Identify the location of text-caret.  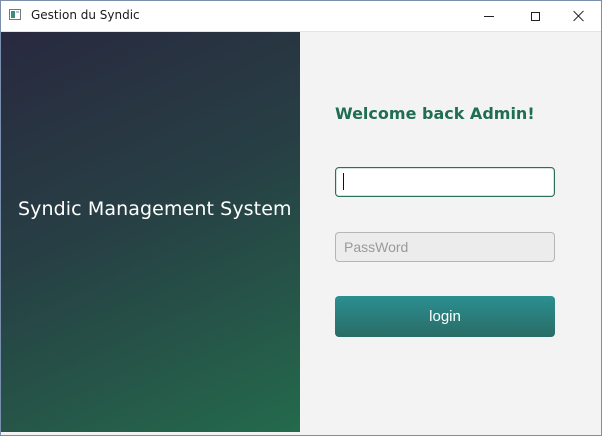
(343, 181).